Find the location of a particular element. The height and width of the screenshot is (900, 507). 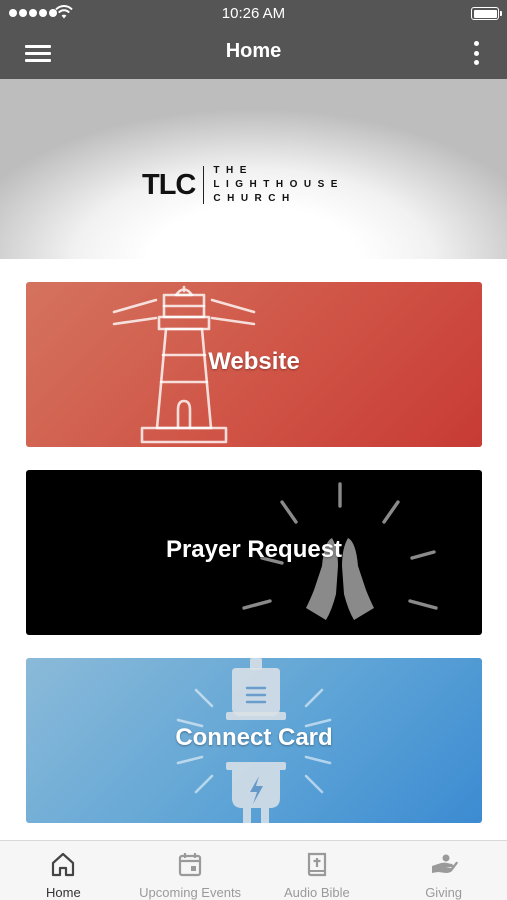

tab-upcoming-events: Upcoming Events is located at coordinates (190, 870).